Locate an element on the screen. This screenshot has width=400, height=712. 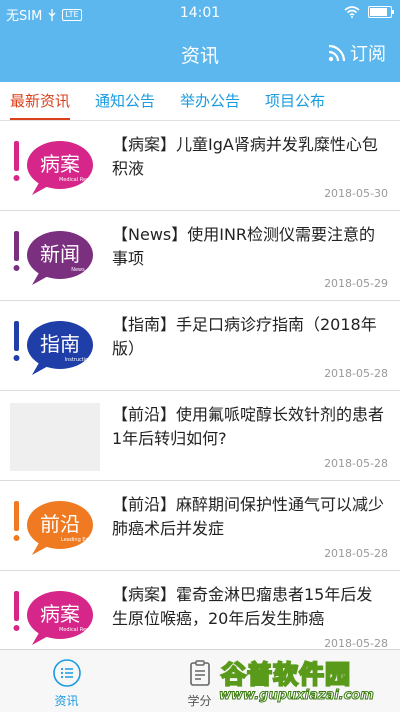
battery-fill is located at coordinates (378, 12).